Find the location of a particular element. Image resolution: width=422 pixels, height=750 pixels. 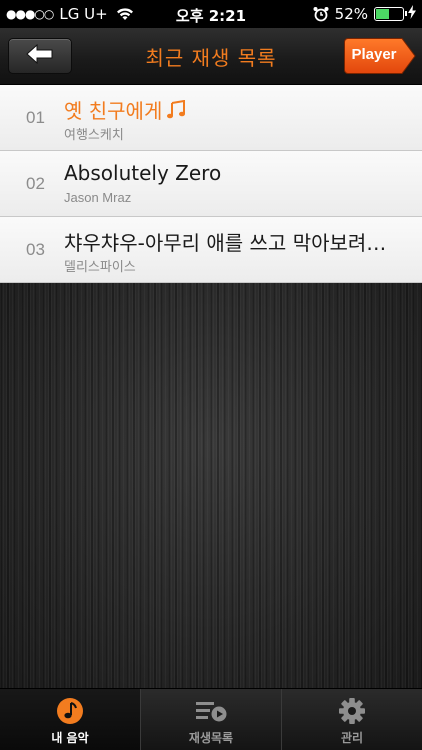

page-title: 최근 재생 목록 is located at coordinates (211, 58).